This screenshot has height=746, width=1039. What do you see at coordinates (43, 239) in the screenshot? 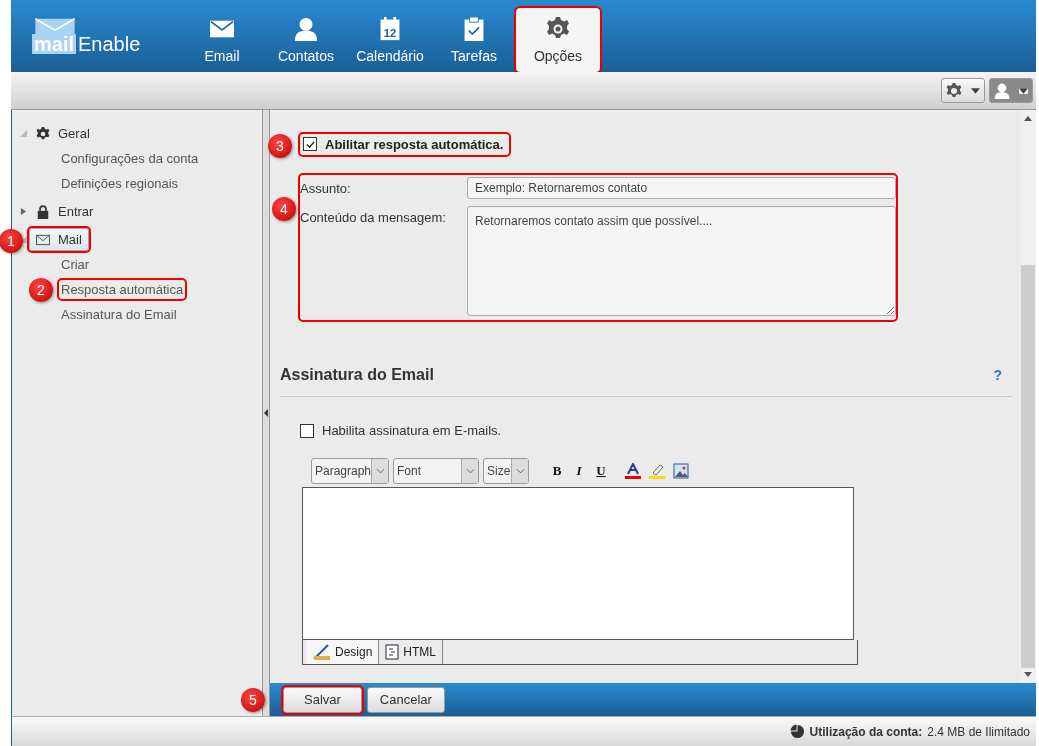
I see `envelope-icon` at bounding box center [43, 239].